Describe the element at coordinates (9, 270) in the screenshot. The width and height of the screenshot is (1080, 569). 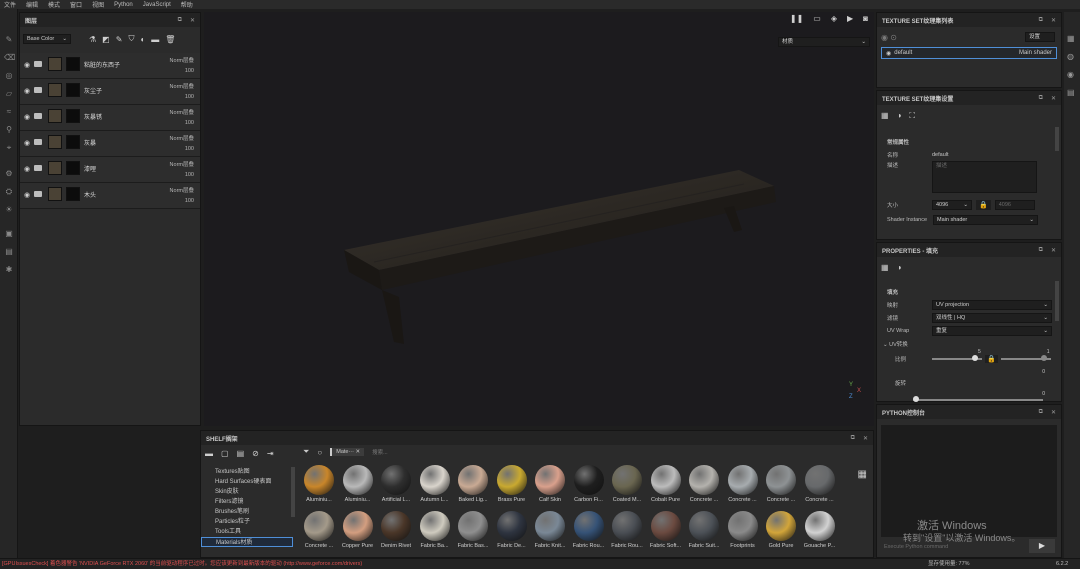
I see `gear-icon: ✱` at that location.